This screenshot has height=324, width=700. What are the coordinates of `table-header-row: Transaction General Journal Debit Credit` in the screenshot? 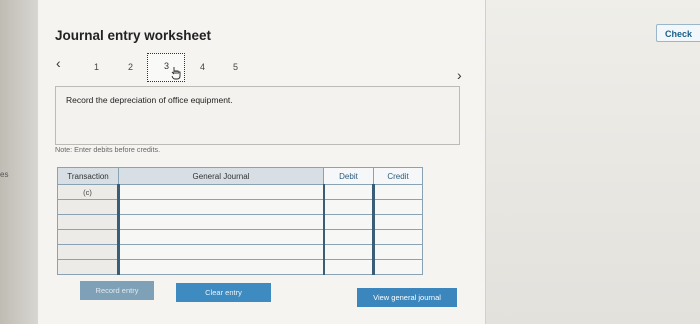 It's located at (240, 176).